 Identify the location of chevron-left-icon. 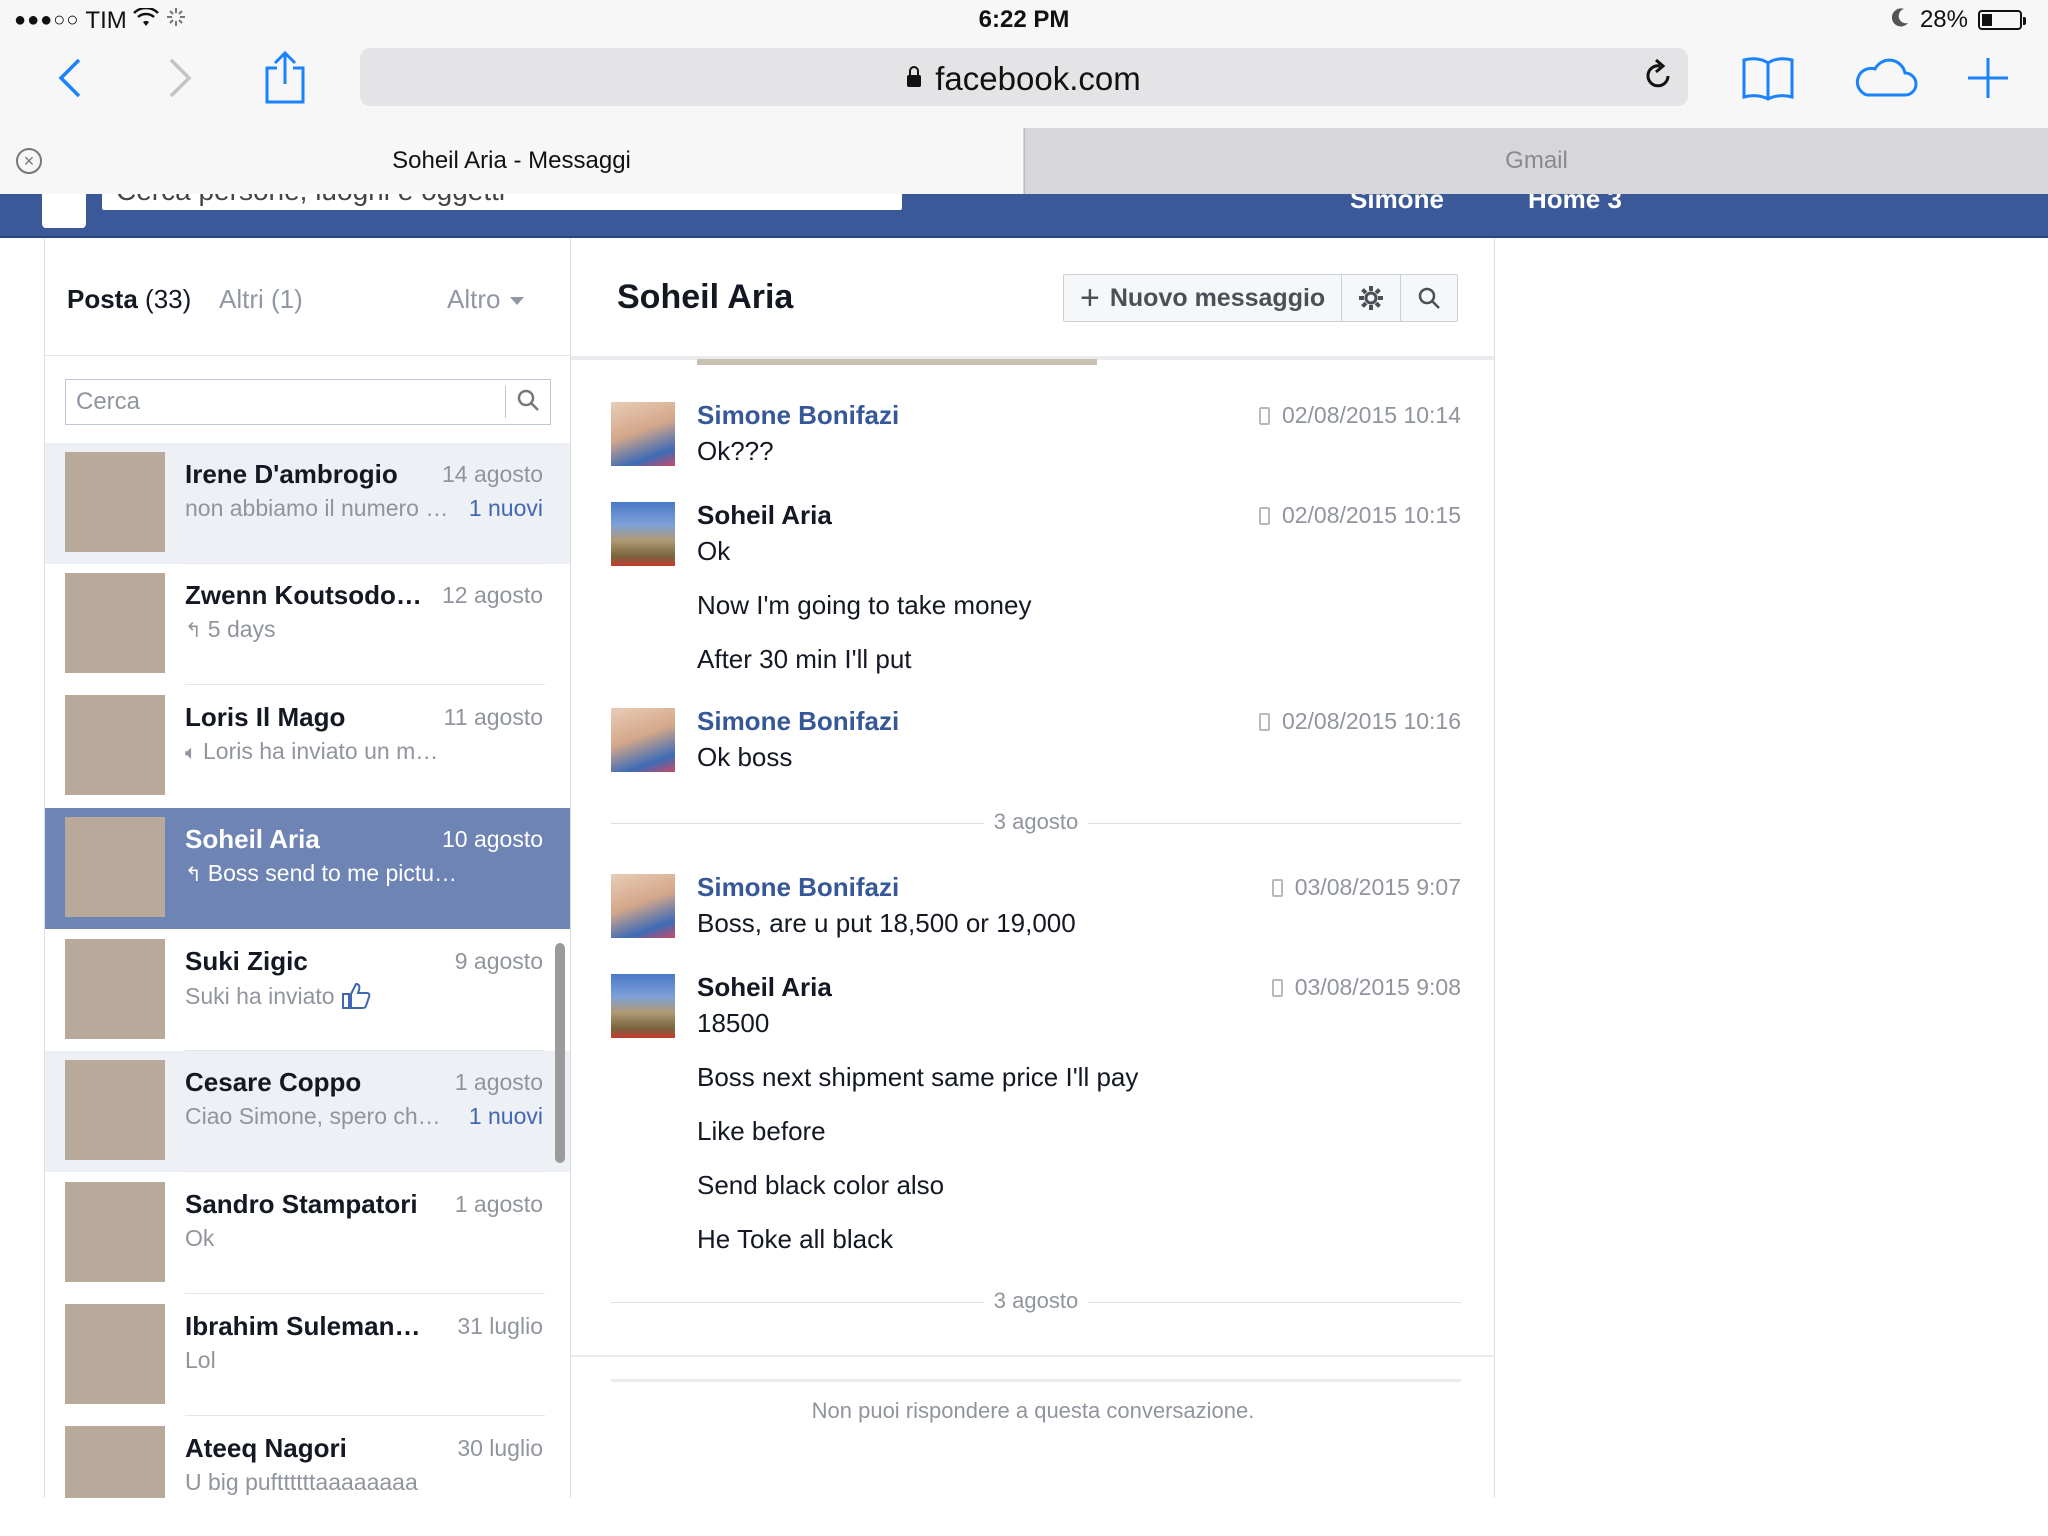
(69, 78).